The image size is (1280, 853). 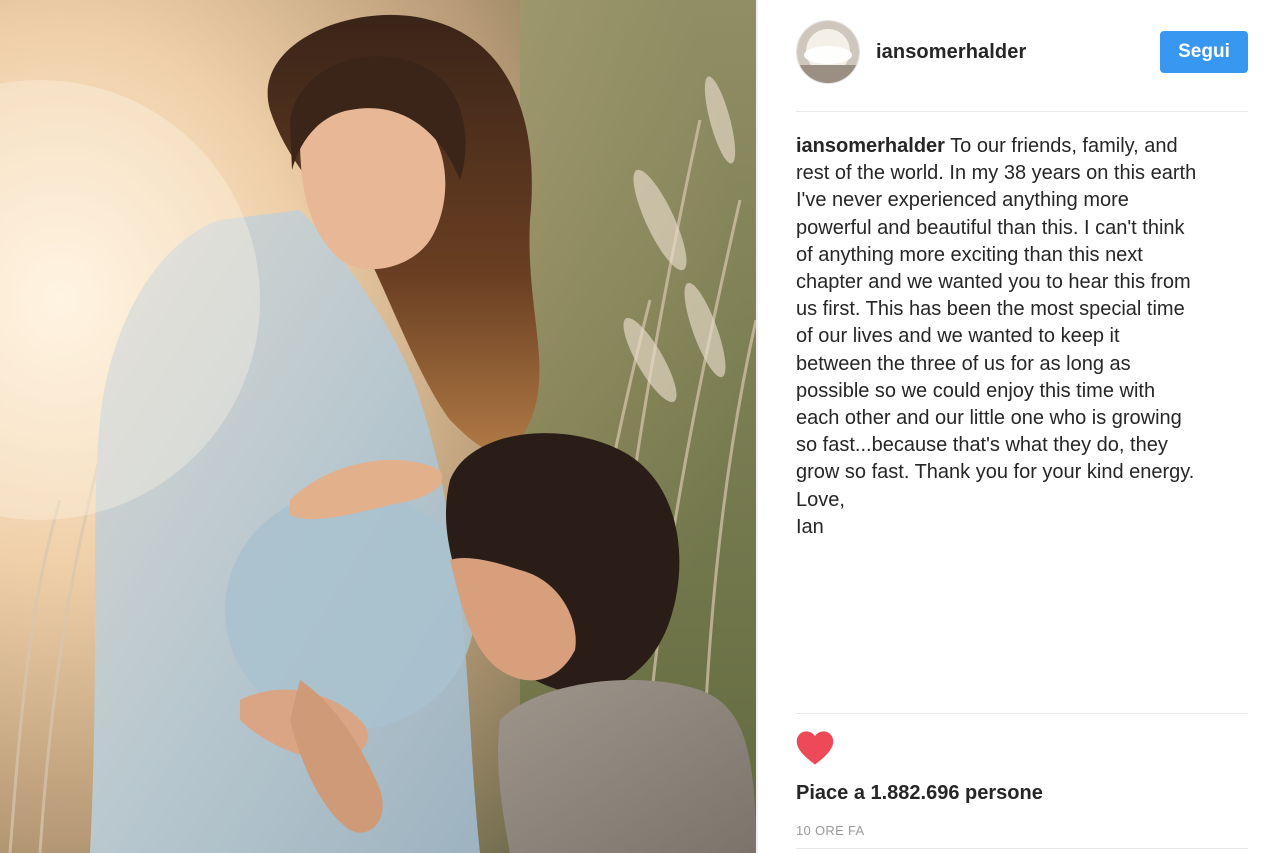 What do you see at coordinates (1204, 52) in the screenshot?
I see `follow-button: Segui` at bounding box center [1204, 52].